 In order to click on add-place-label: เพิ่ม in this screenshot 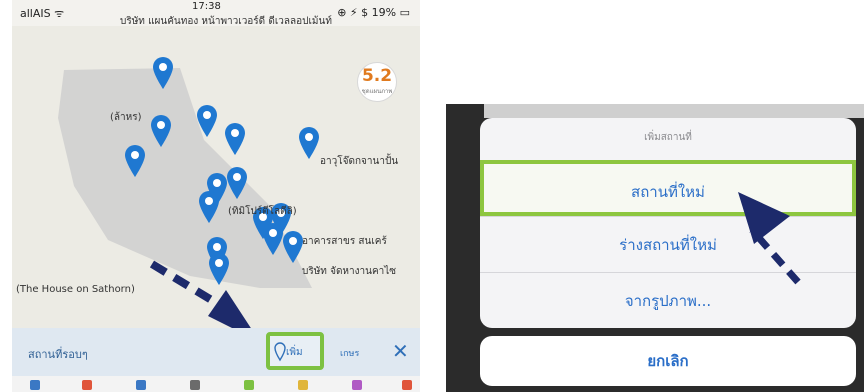, I will do `click(294, 352)`.